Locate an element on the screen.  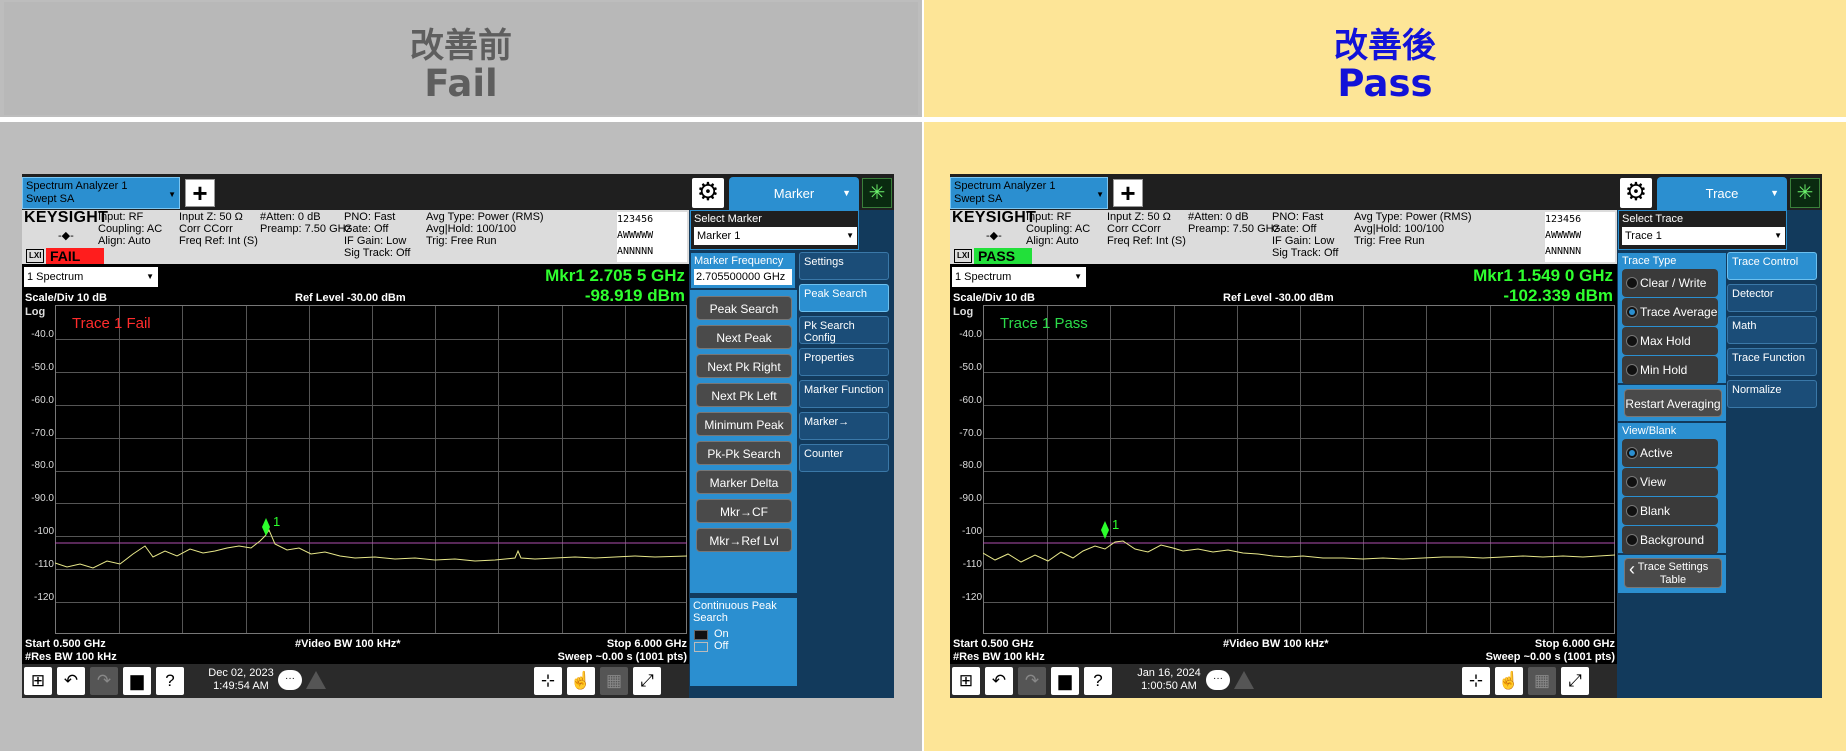
tab-properties: Properties is located at coordinates (844, 362).